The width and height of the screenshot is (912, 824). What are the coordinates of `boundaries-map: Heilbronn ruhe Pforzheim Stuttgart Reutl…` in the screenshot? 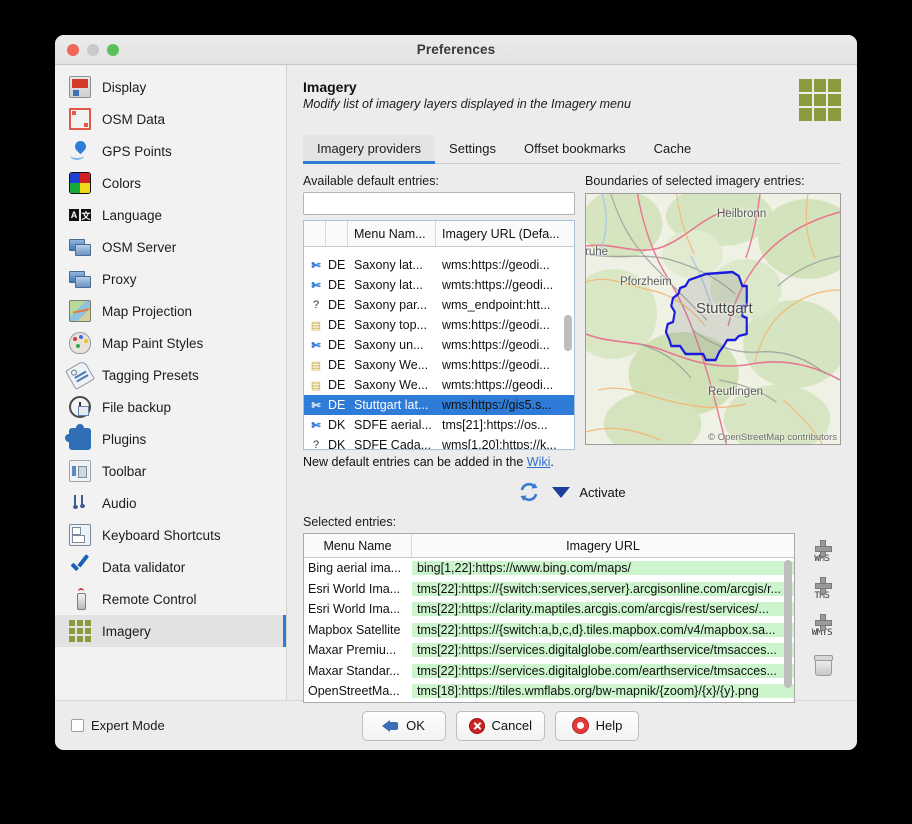 It's located at (713, 319).